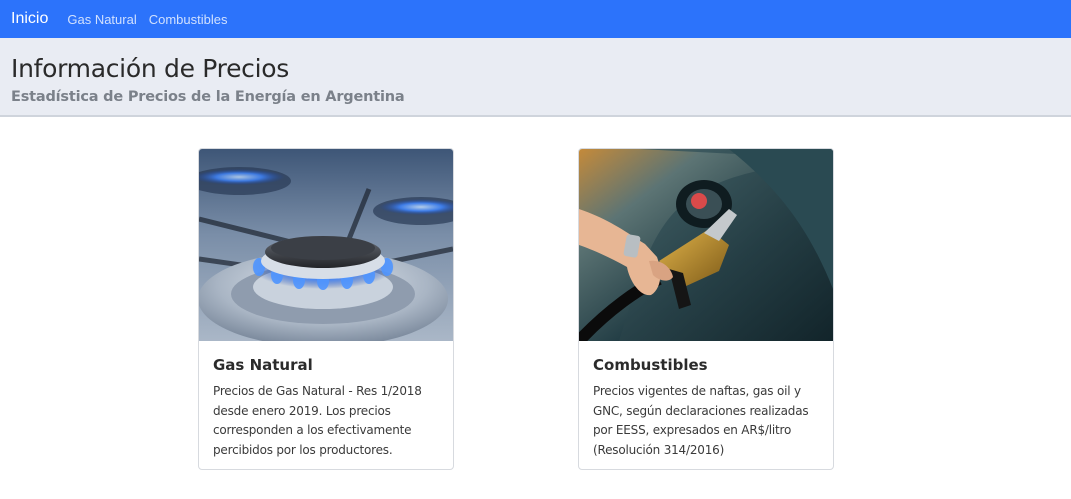 Image resolution: width=1071 pixels, height=499 pixels. What do you see at coordinates (101, 19) in the screenshot?
I see `nav-link-gas-natural: Gas Natural` at bounding box center [101, 19].